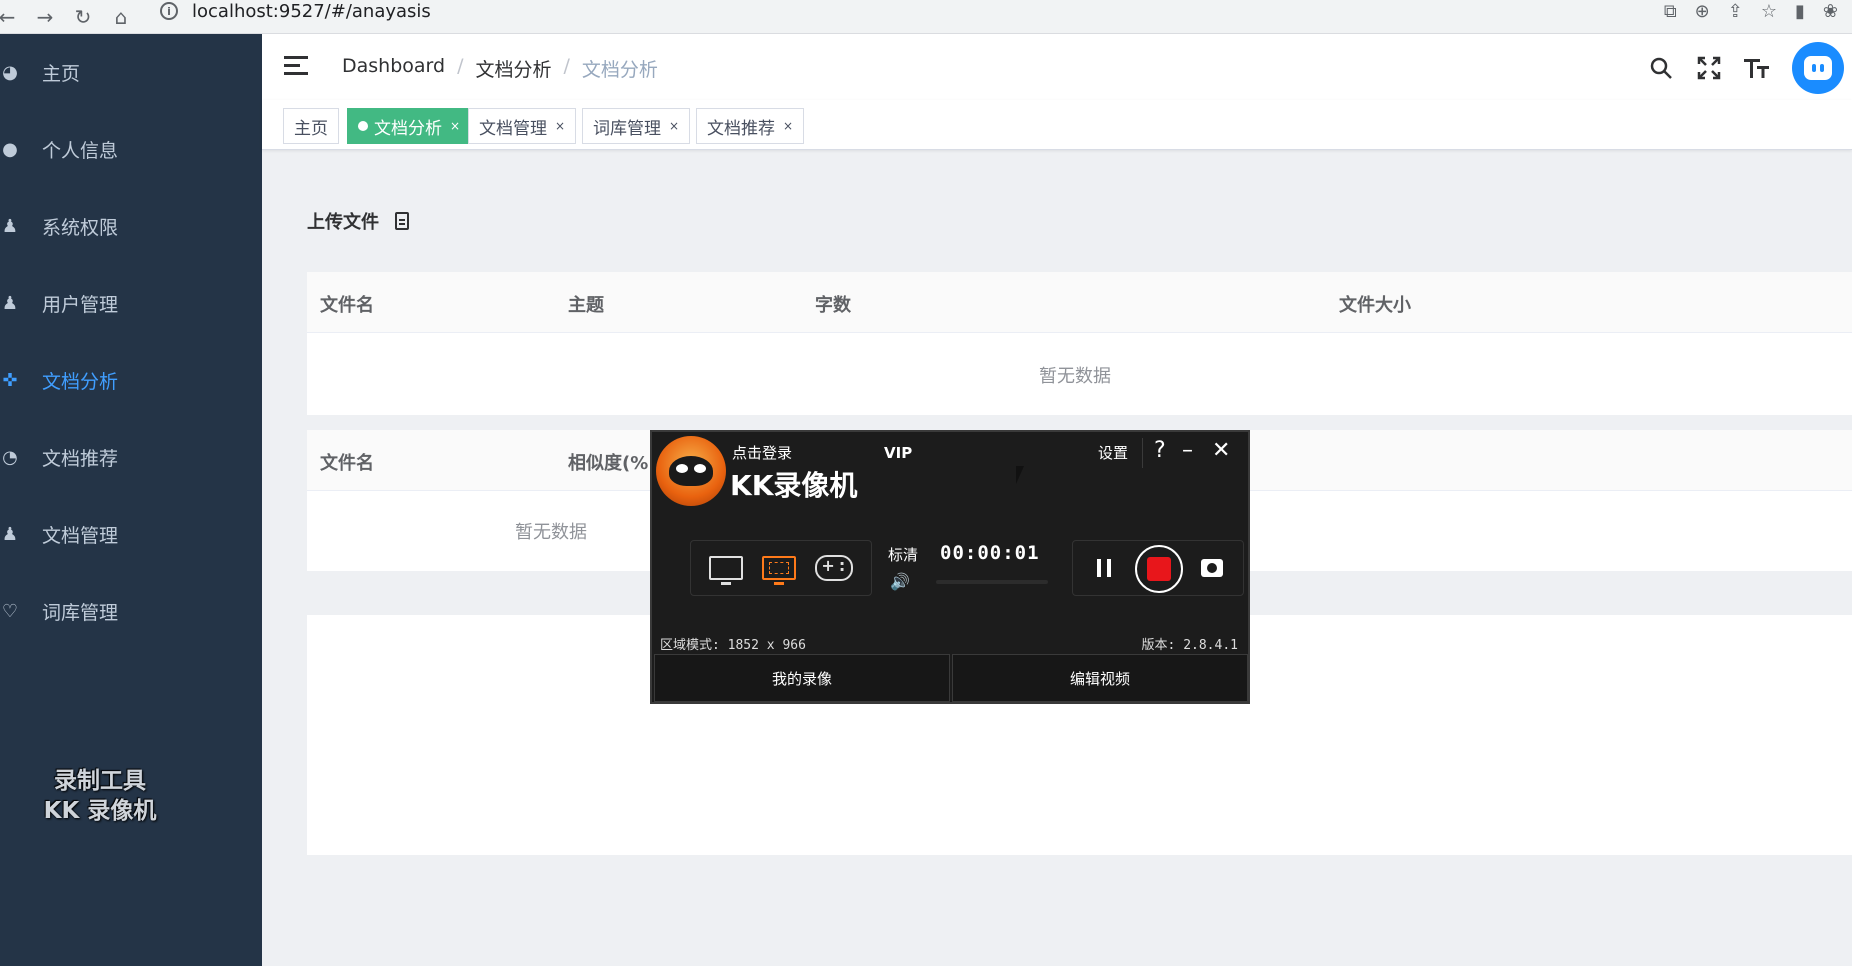 The width and height of the screenshot is (1852, 966). I want to click on file-table: 文件名 主题 字数 文件大小 暂无数据, so click(1079, 343).